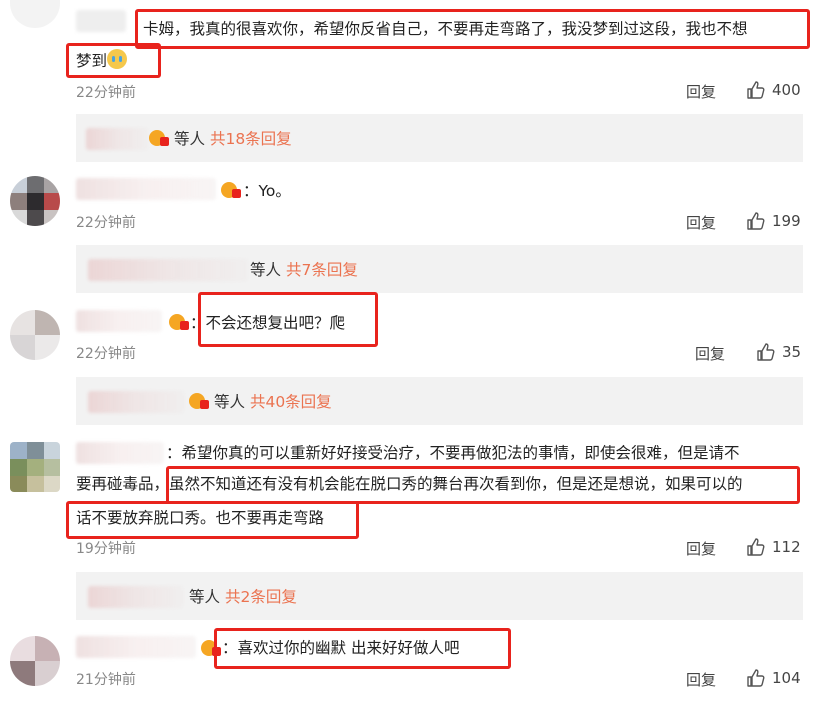 This screenshot has width=822, height=704. What do you see at coordinates (291, 402) in the screenshot?
I see `reply-count-link: 共40条回复` at bounding box center [291, 402].